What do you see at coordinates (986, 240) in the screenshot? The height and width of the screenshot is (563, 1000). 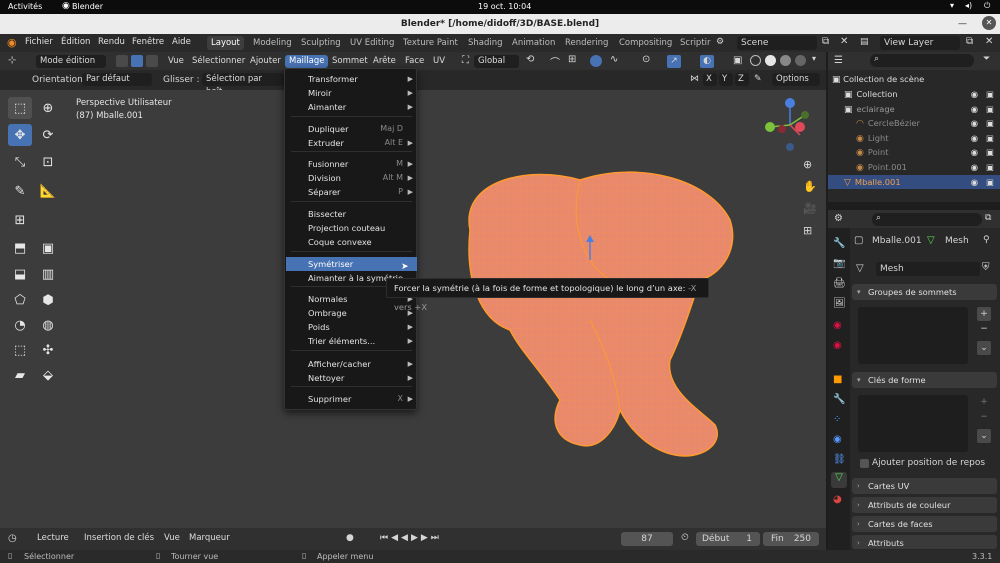 I see `pin-icon: ⚲` at bounding box center [986, 240].